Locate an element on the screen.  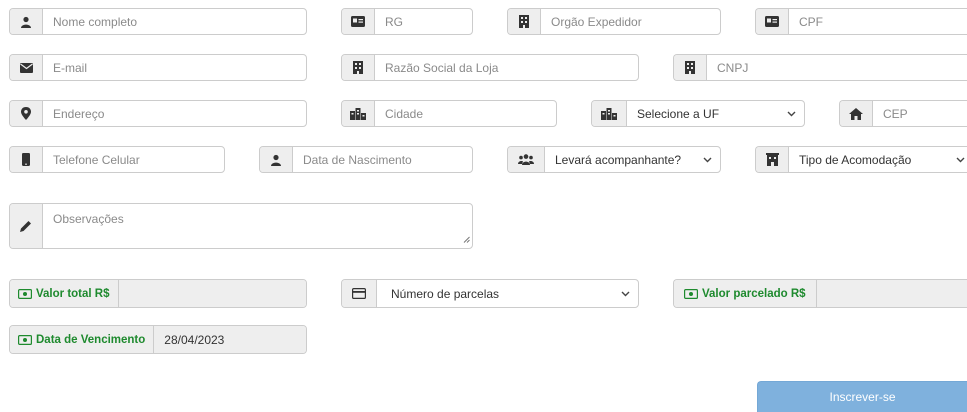
nome-completo-input: Nome completo is located at coordinates (174, 21).